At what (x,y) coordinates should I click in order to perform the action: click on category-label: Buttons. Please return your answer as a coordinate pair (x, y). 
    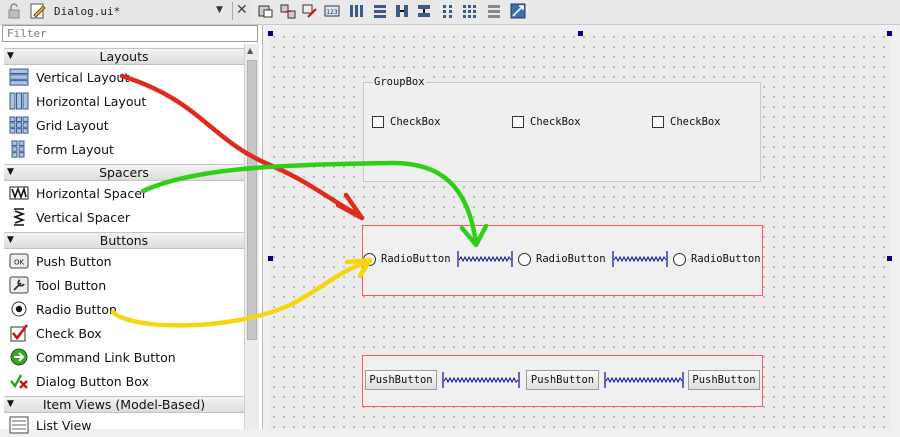
    Looking at the image, I should click on (124, 240).